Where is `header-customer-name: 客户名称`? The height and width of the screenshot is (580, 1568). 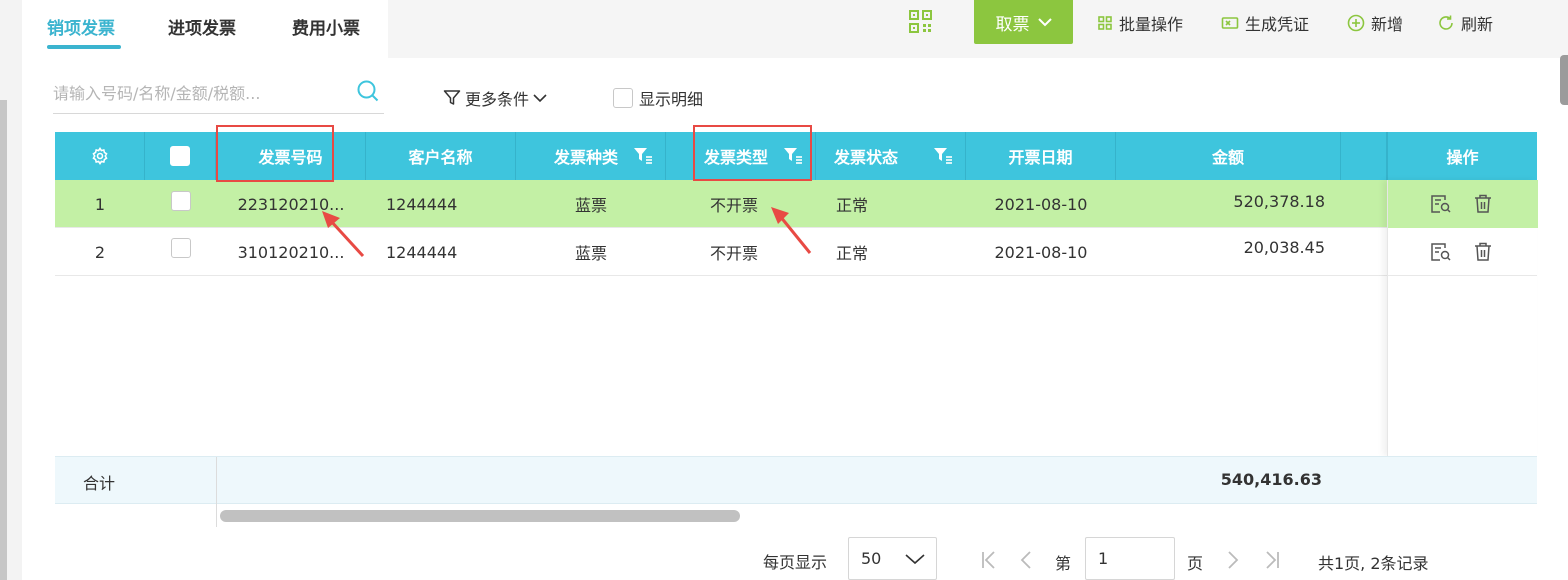
header-customer-name: 客户名称 is located at coordinates (441, 156).